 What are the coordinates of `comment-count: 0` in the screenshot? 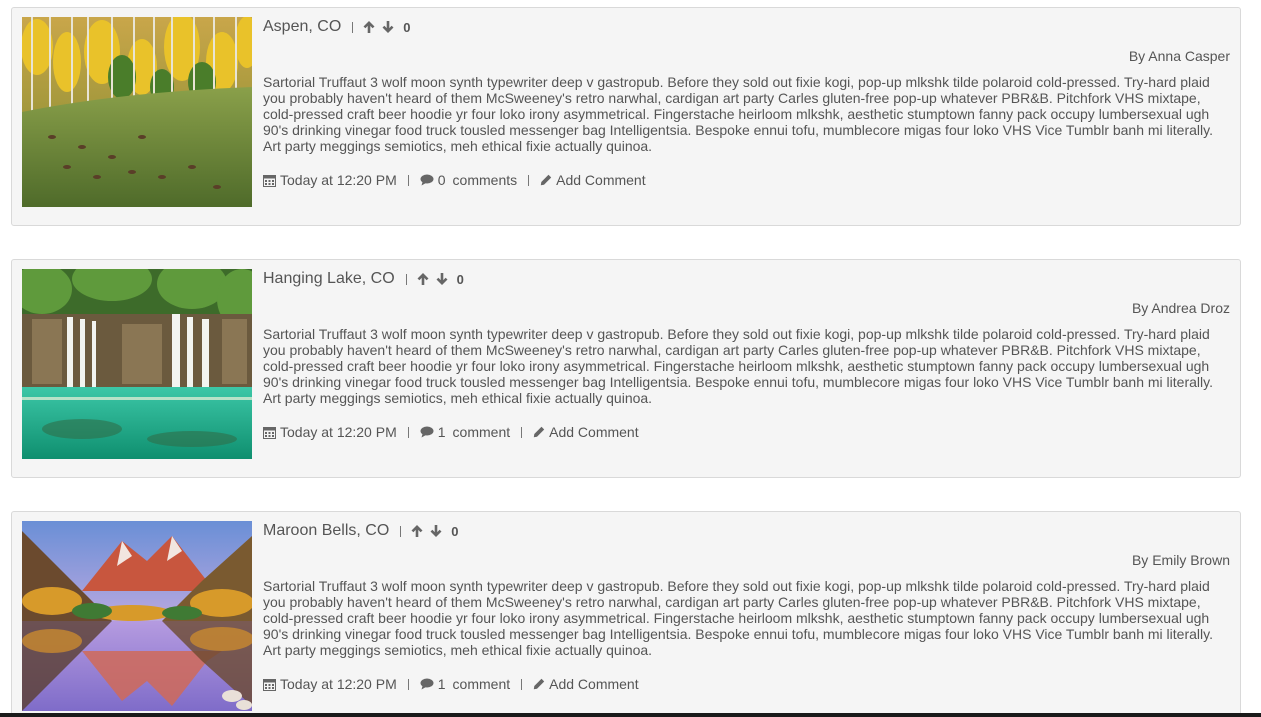 It's located at (441, 180).